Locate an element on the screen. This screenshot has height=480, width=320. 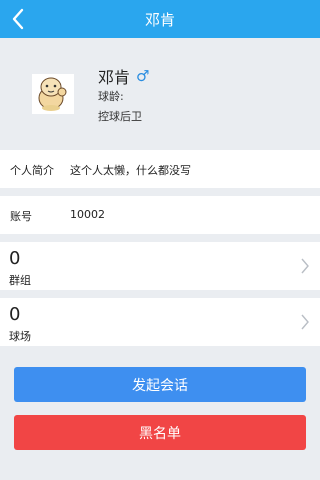
blacklist-button: 黑名单 is located at coordinates (160, 432).